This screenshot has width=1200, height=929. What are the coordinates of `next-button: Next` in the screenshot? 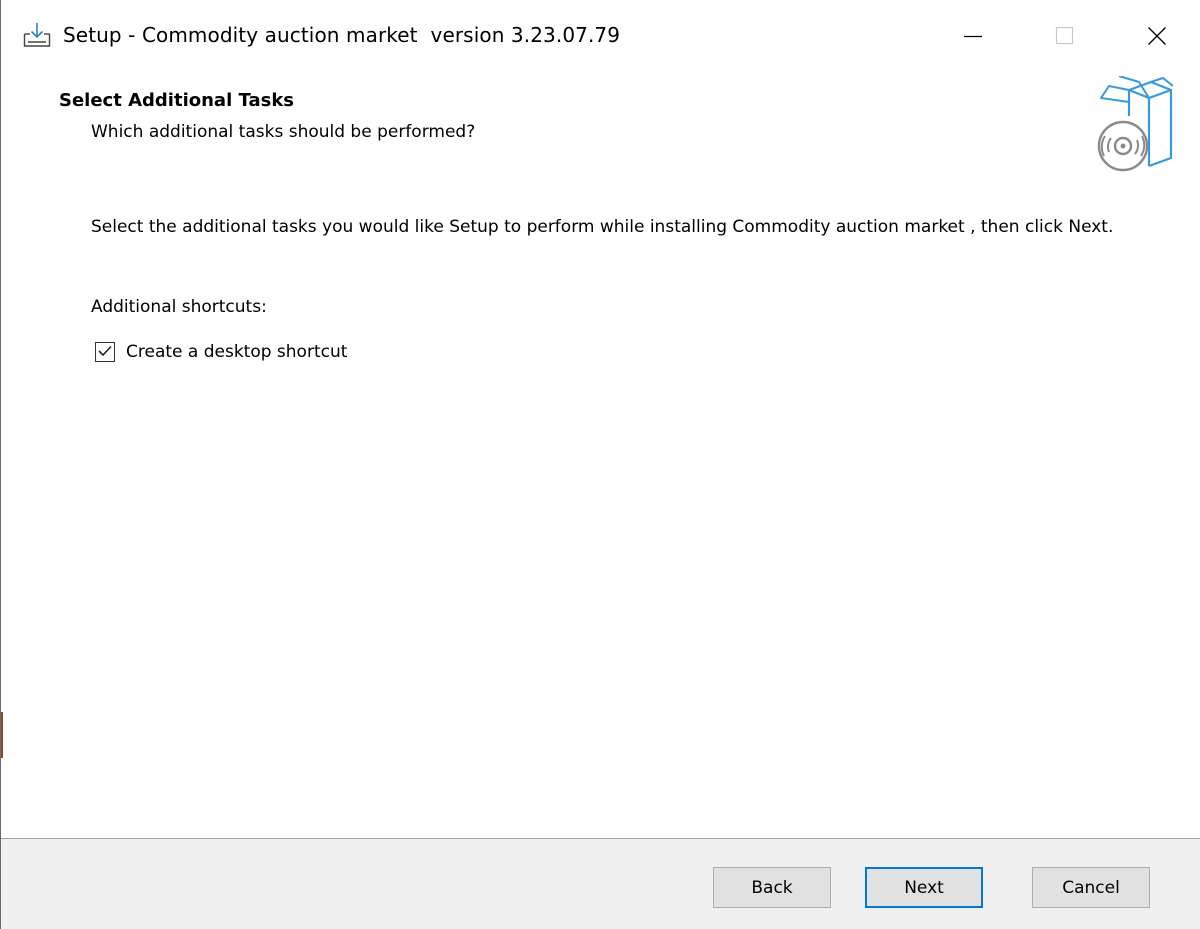 It's located at (924, 887).